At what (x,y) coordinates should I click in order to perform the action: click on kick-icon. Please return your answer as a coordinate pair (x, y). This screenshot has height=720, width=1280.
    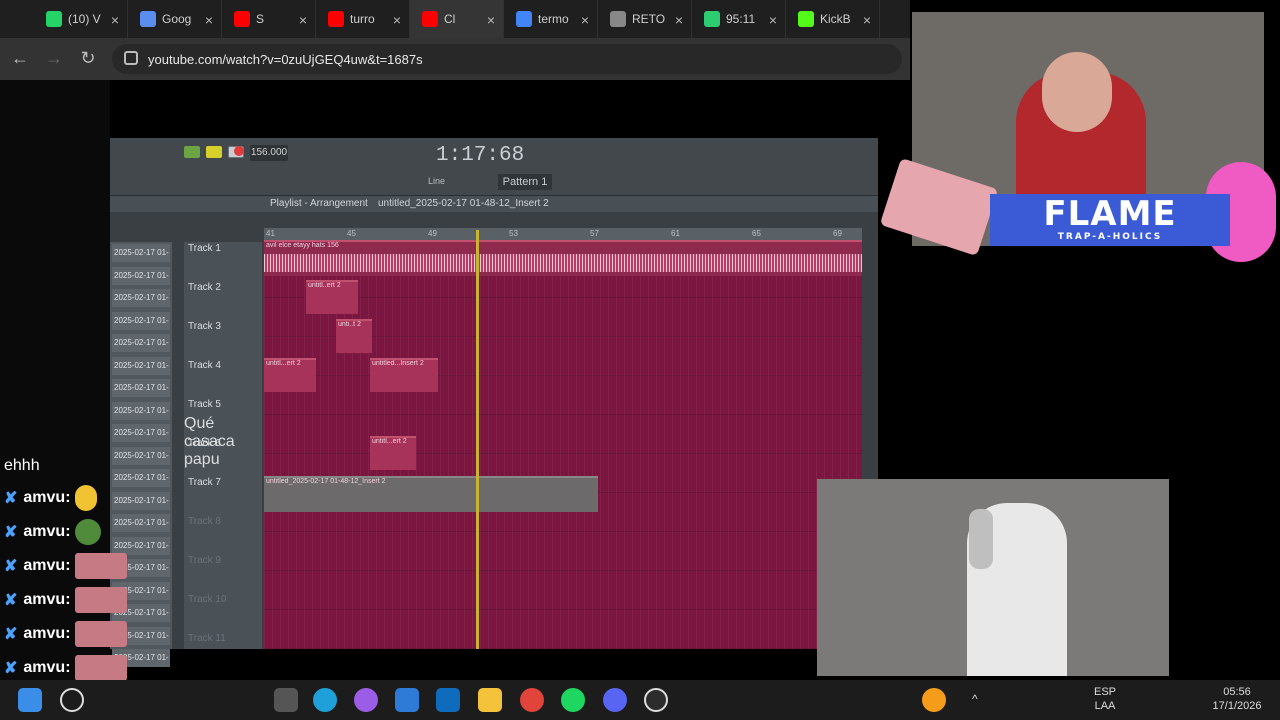
    Looking at the image, I should click on (806, 19).